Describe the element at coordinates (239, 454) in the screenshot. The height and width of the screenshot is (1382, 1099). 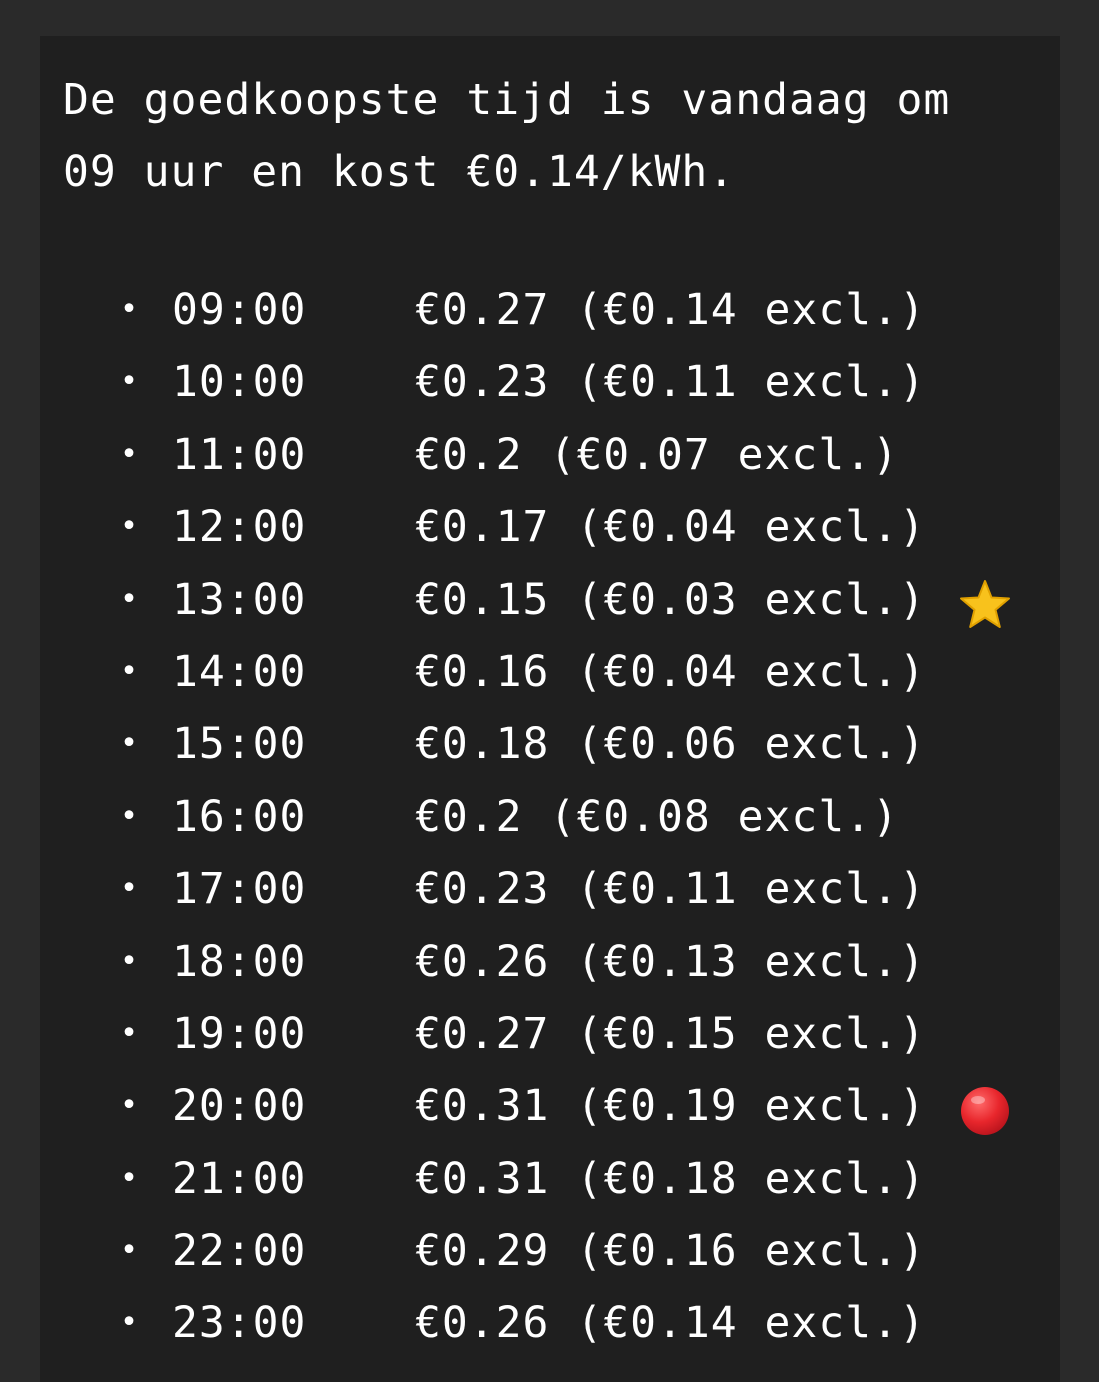
I see `hour-label: 11:00` at that location.